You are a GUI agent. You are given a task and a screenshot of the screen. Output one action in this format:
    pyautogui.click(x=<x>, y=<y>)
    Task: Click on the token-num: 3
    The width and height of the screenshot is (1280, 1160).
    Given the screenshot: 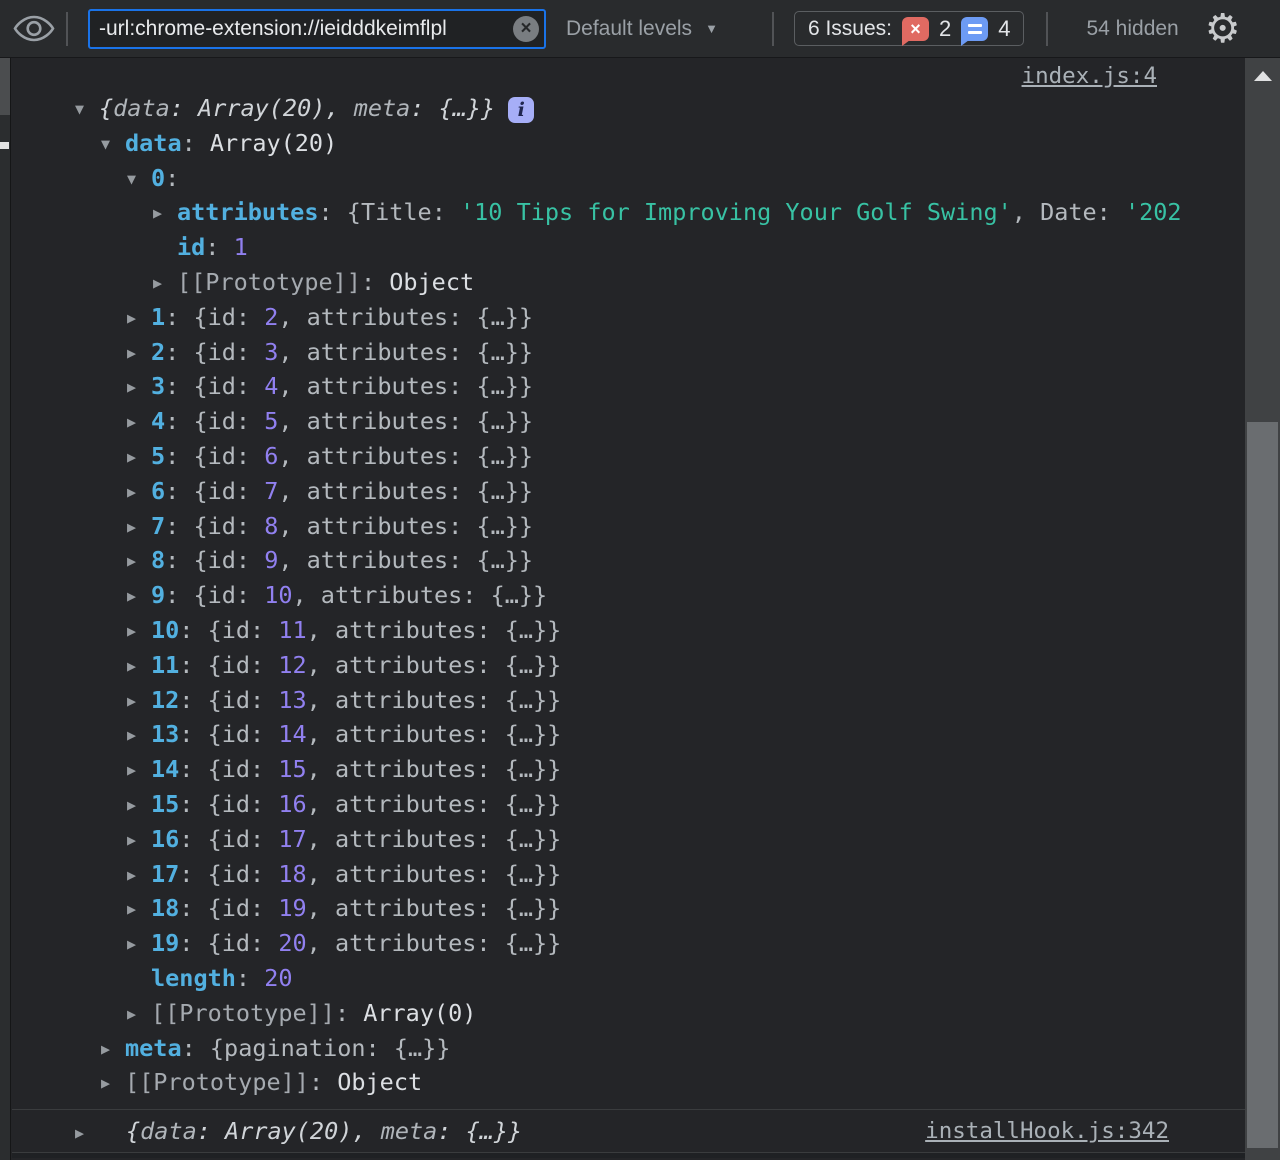 What is the action you would take?
    pyautogui.click(x=271, y=351)
    